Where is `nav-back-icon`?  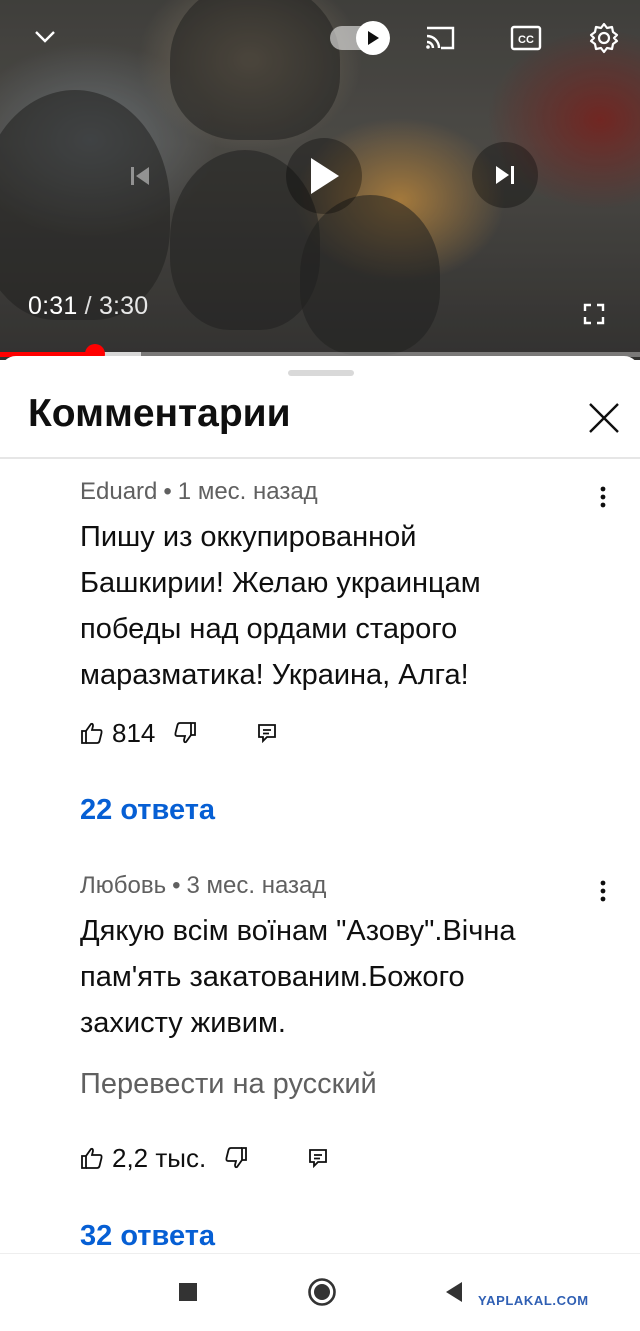
nav-back-icon is located at coordinates (454, 1292).